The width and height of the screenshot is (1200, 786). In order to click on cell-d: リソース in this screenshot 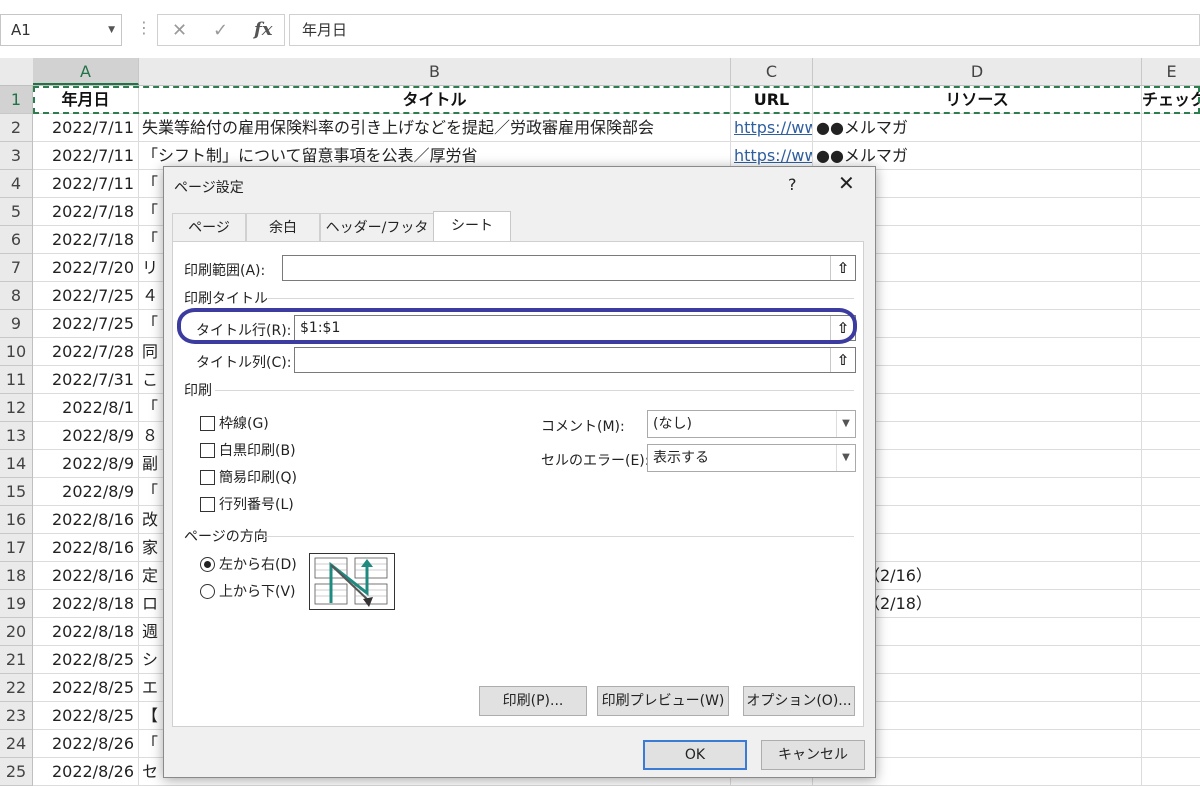, I will do `click(977, 99)`.